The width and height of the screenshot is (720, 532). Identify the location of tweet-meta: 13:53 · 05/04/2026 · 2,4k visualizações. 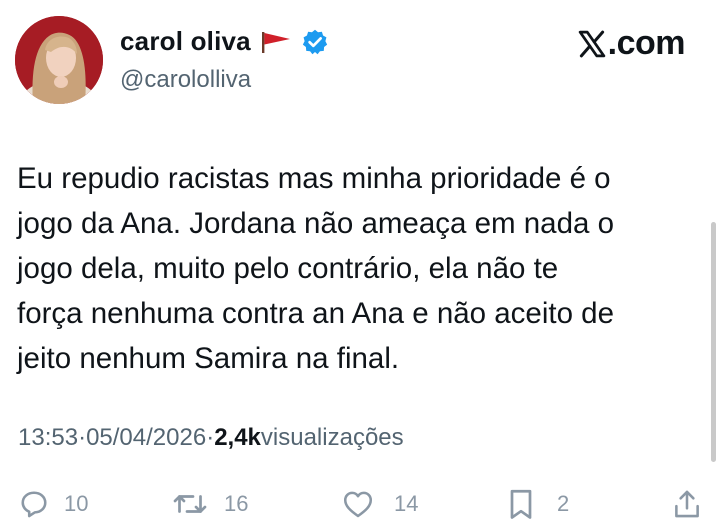
(211, 438).